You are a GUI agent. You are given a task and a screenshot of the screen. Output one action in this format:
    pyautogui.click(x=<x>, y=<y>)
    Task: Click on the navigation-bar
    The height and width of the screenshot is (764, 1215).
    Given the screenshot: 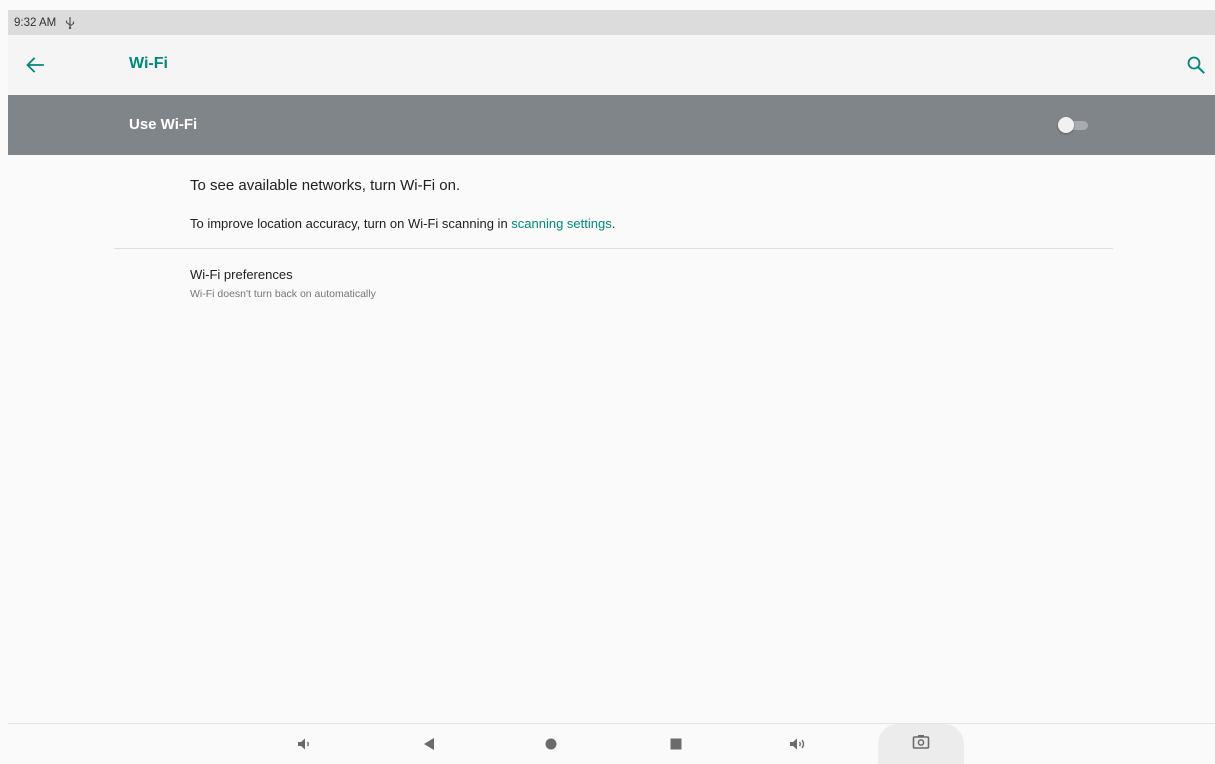 What is the action you would take?
    pyautogui.click(x=611, y=743)
    